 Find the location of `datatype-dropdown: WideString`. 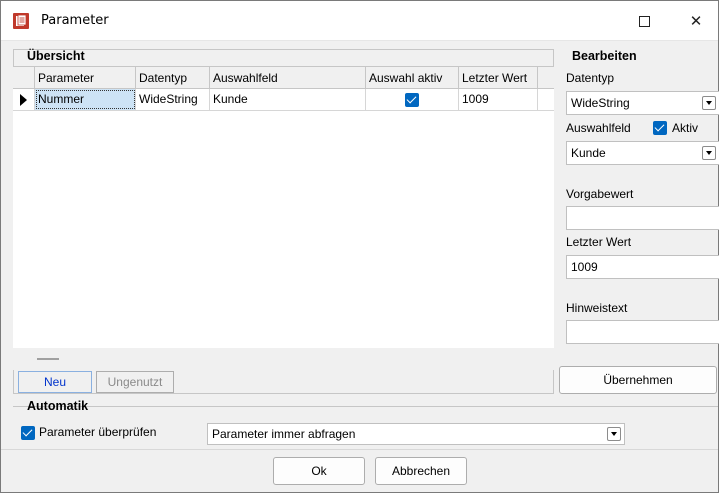

datatype-dropdown: WideString is located at coordinates (642, 103).